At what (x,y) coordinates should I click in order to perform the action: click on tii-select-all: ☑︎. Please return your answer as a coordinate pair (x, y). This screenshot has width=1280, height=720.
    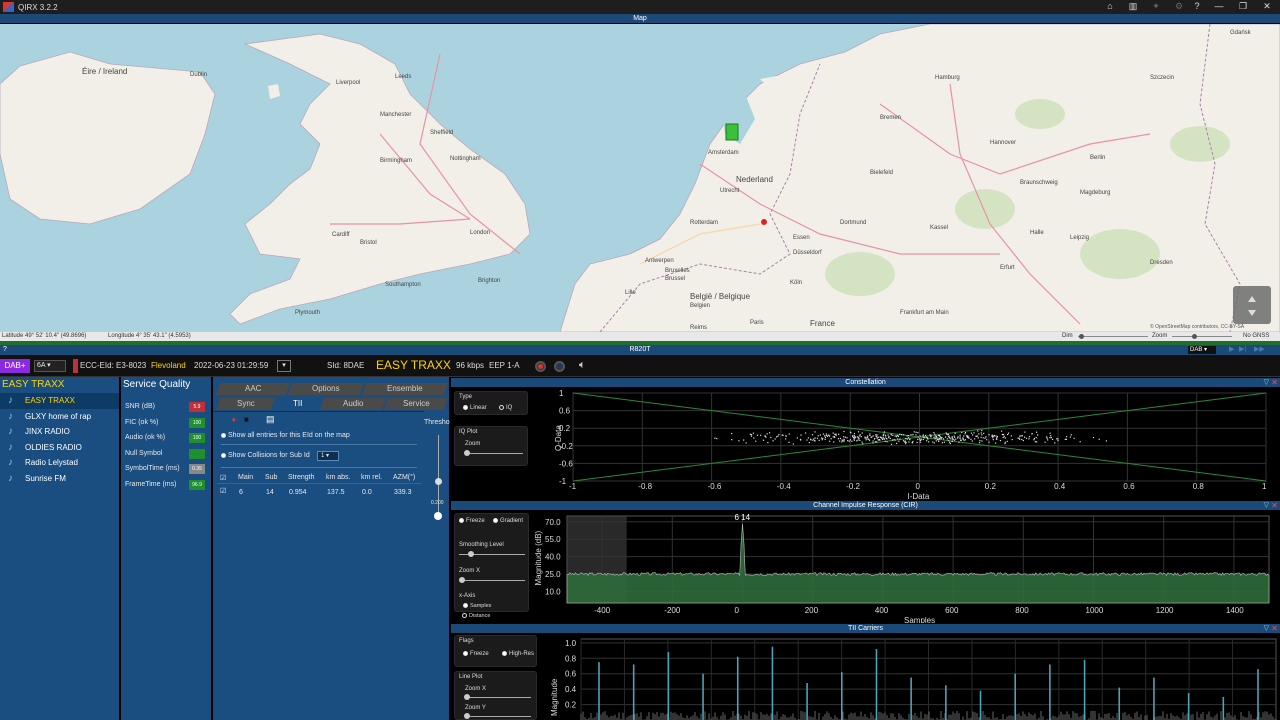
    Looking at the image, I should click on (223, 478).